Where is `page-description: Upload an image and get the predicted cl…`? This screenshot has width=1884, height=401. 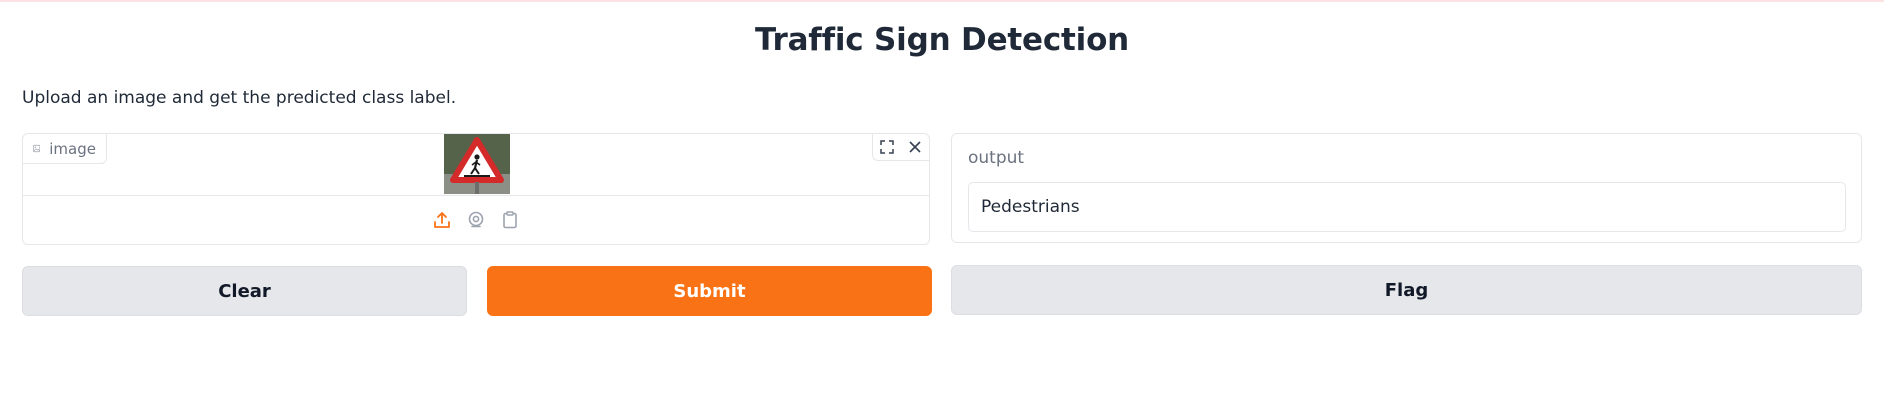
page-description: Upload an image and get the predicted cl… is located at coordinates (239, 98).